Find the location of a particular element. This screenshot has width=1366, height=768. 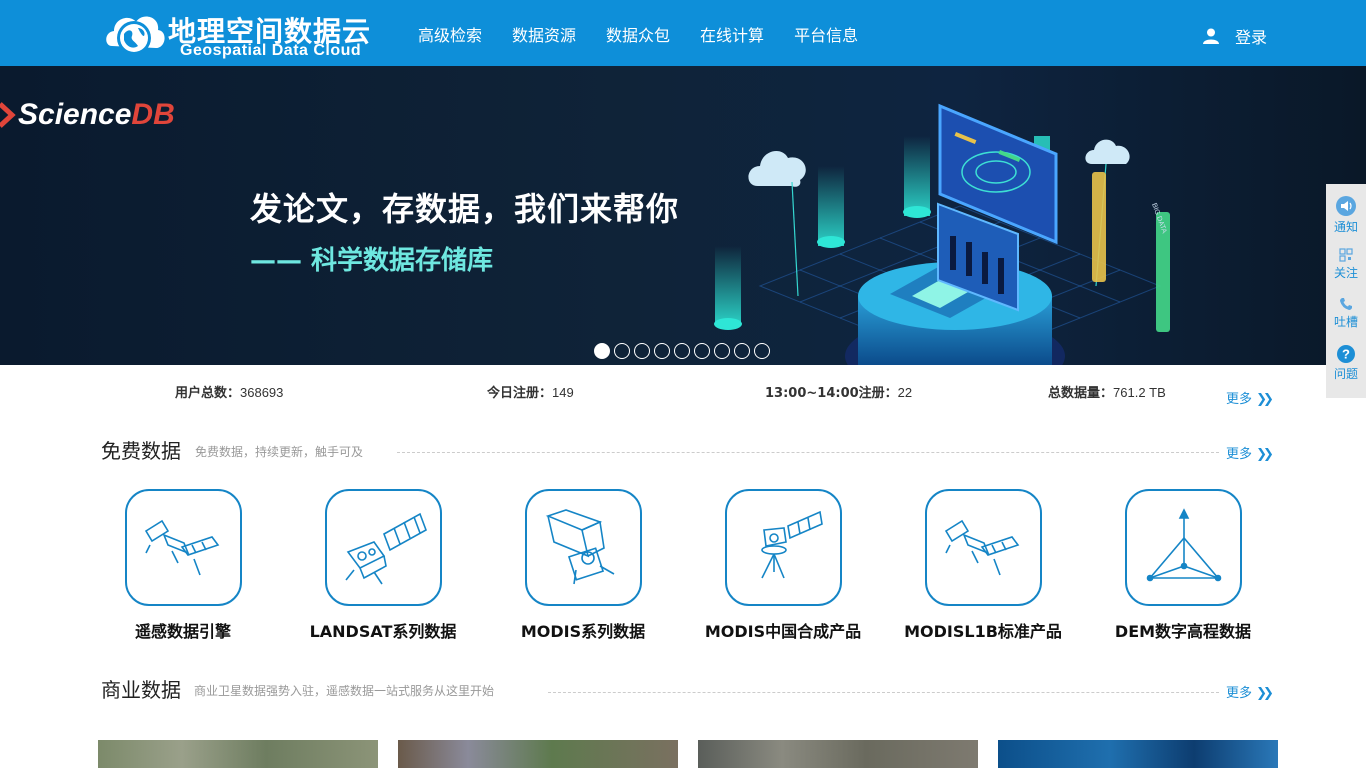

side-feedback: 吐槽 is located at coordinates (1346, 313).